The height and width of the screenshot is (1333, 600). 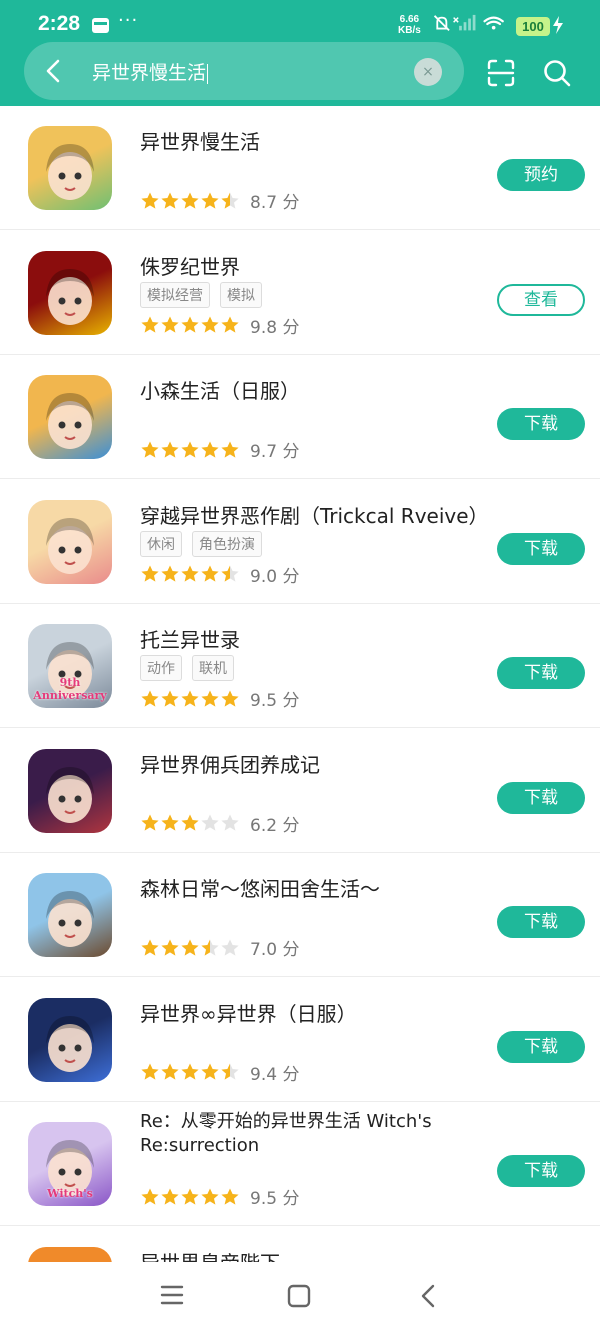 I want to click on list-item: 小森生活（日服） 9.7 分 下载, so click(x=300, y=417).